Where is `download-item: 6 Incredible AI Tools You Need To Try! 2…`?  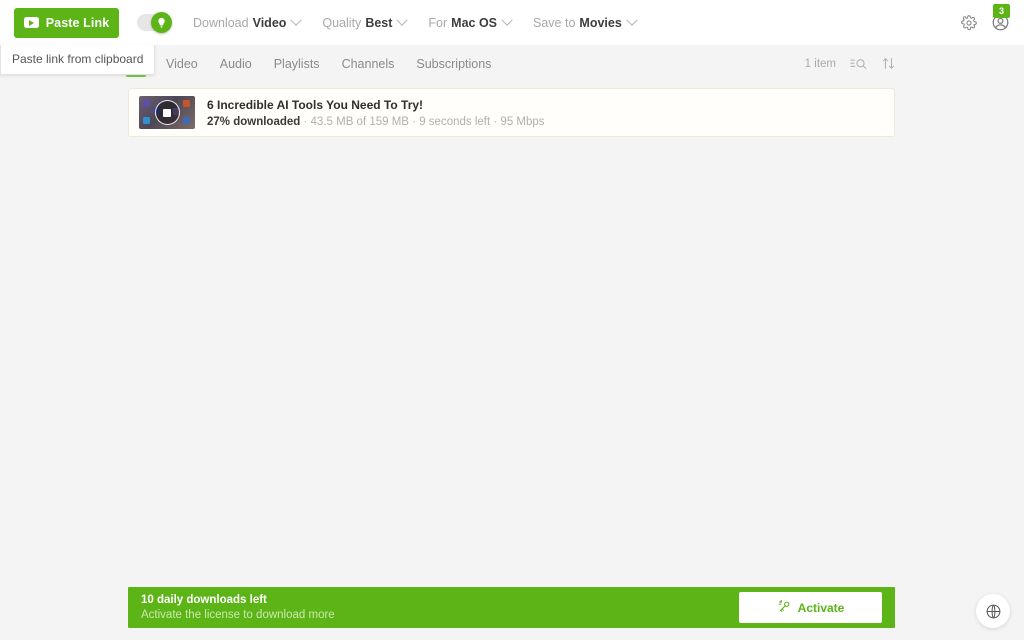
download-item: 6 Incredible AI Tools You Need To Try! 2… is located at coordinates (511, 112).